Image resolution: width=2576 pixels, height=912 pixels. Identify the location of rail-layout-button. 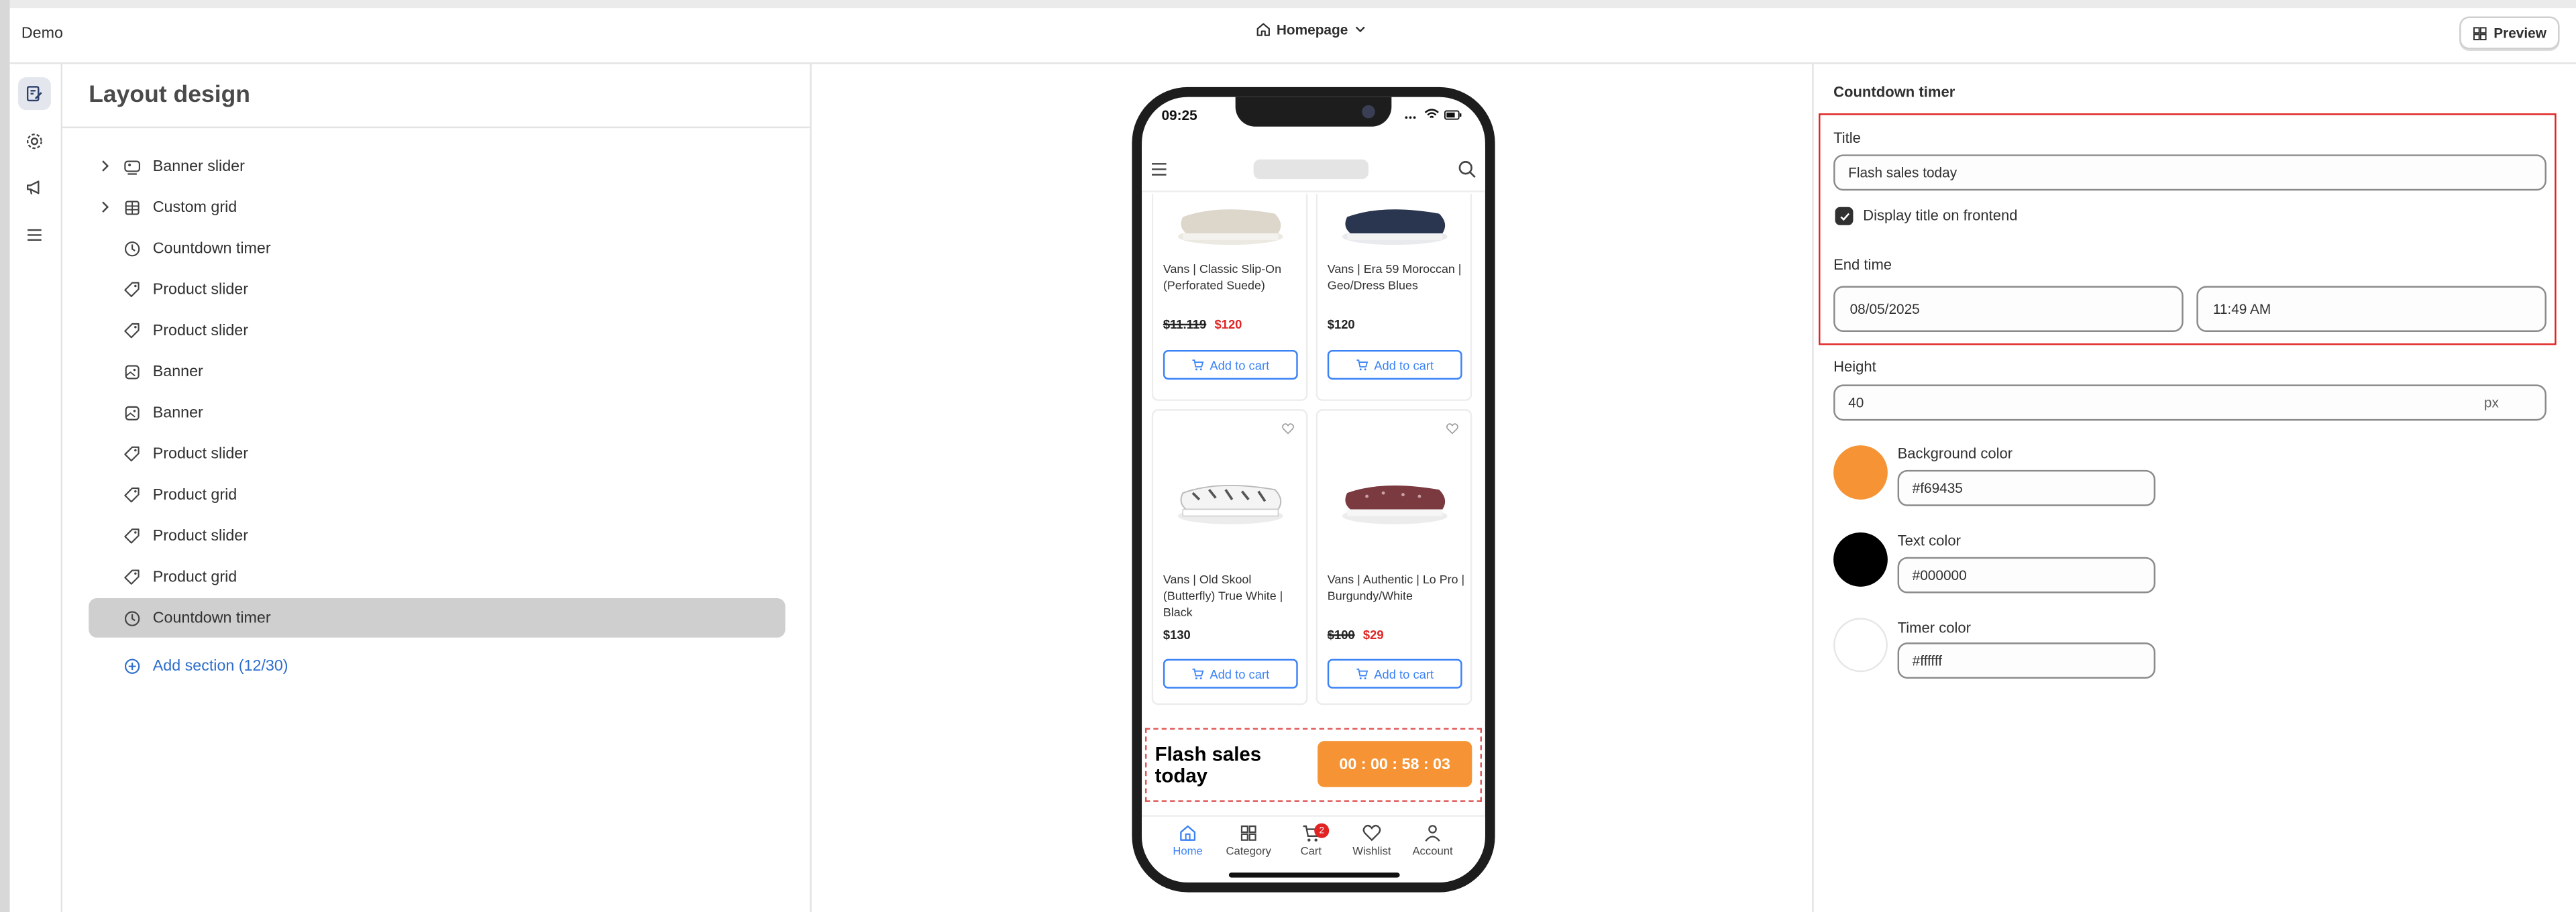
(34, 94).